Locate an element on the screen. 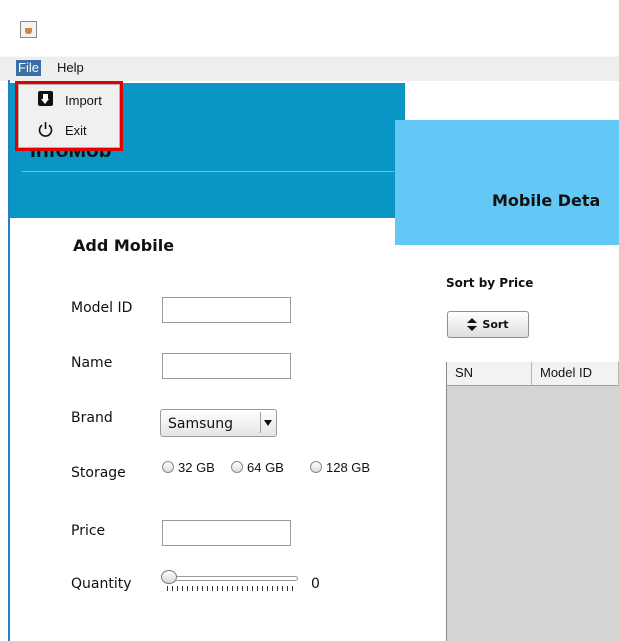 Image resolution: width=619 pixels, height=641 pixels. sort-updown-icon is located at coordinates (472, 324).